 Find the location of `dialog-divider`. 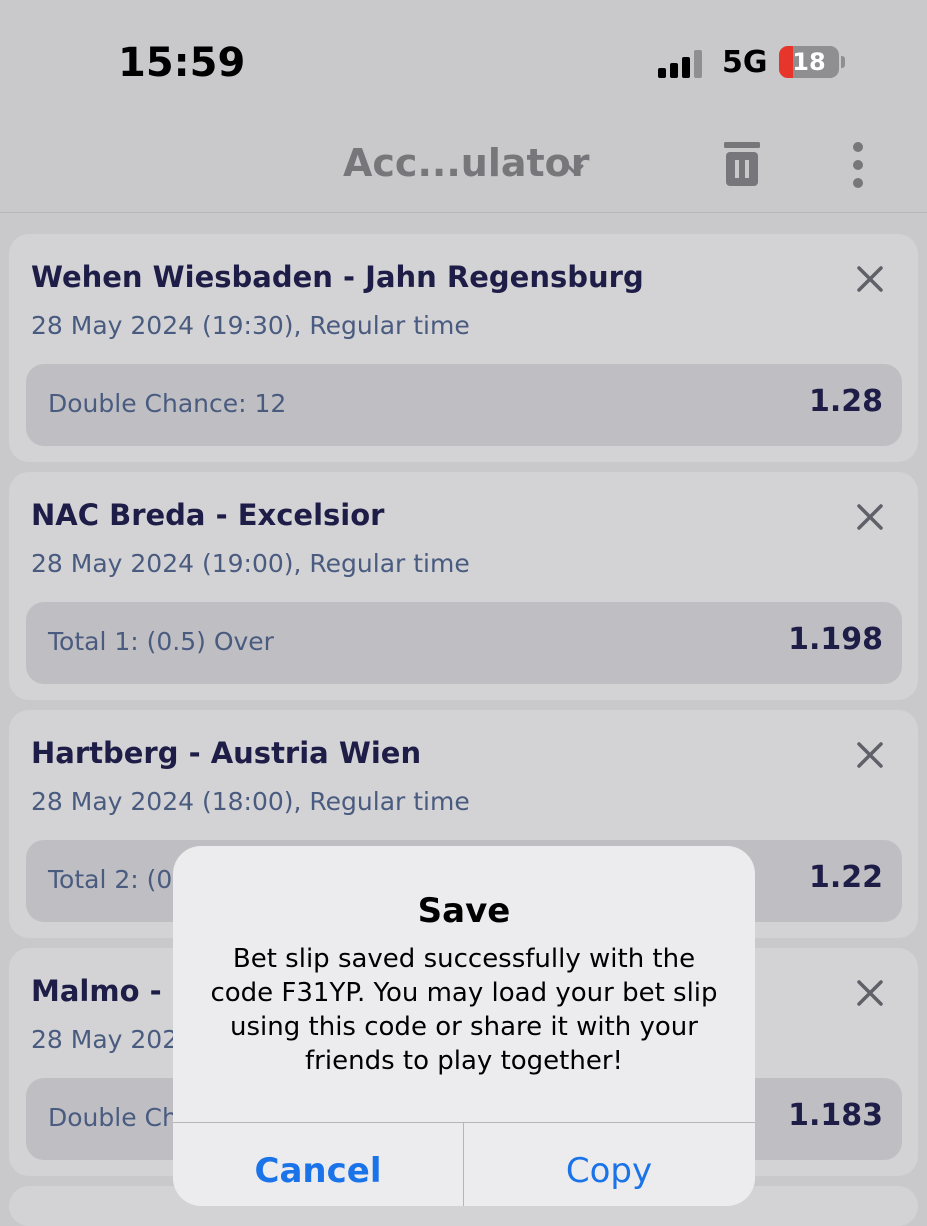

dialog-divider is located at coordinates (464, 1122).